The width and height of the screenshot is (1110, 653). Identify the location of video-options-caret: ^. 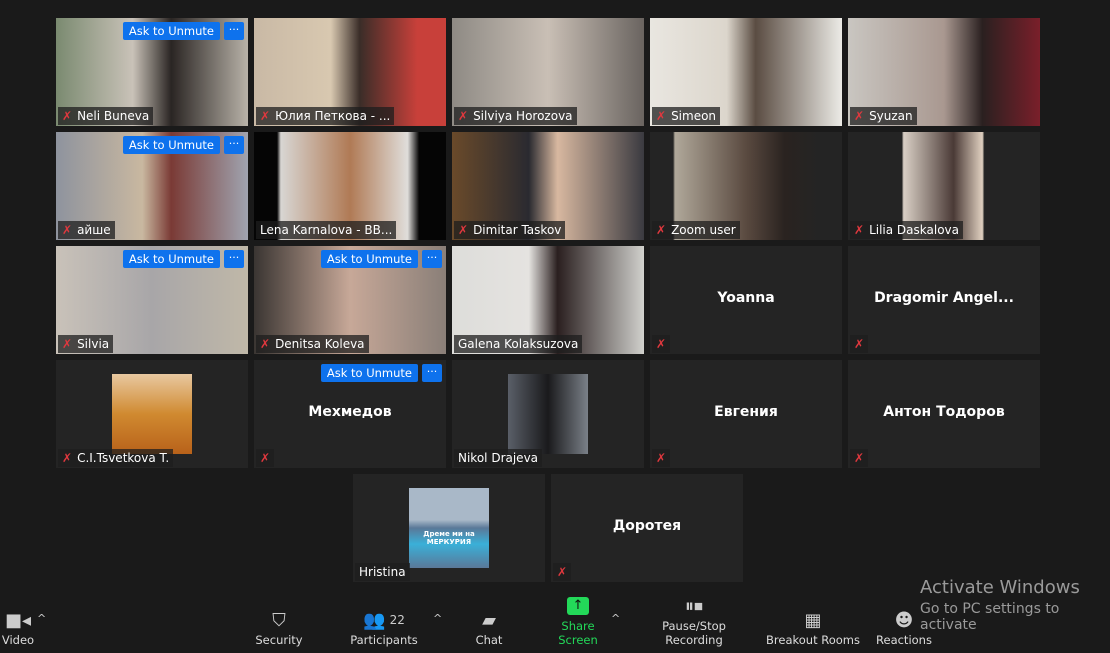
(41, 618).